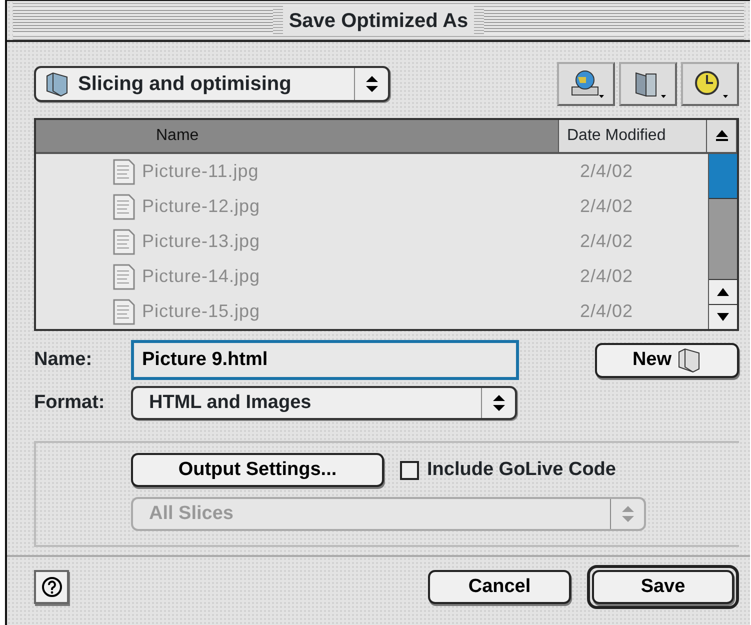 This screenshot has height=625, width=751. What do you see at coordinates (633, 136) in the screenshot?
I see `column-header: Date Modified` at bounding box center [633, 136].